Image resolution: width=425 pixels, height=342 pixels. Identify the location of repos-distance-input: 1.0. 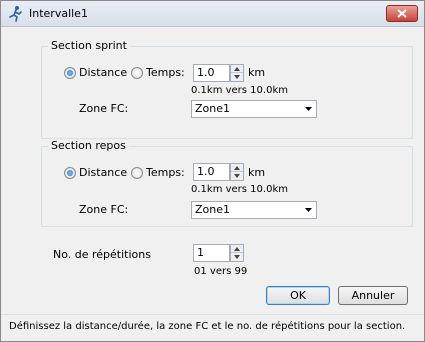
(211, 172).